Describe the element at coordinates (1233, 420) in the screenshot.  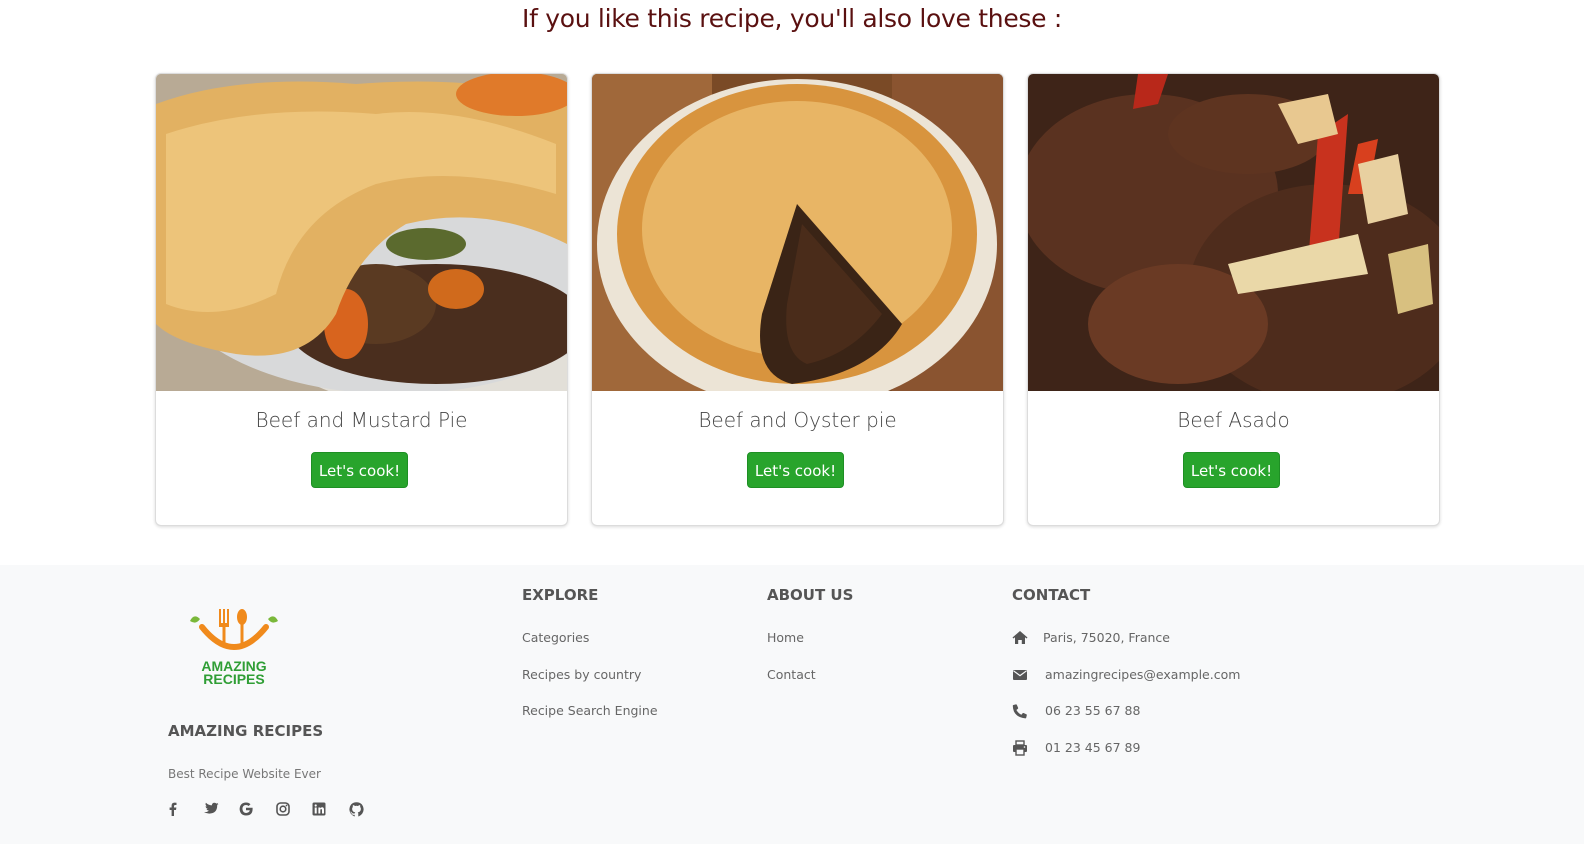
I see `recipe-title: Beef Asado` at that location.